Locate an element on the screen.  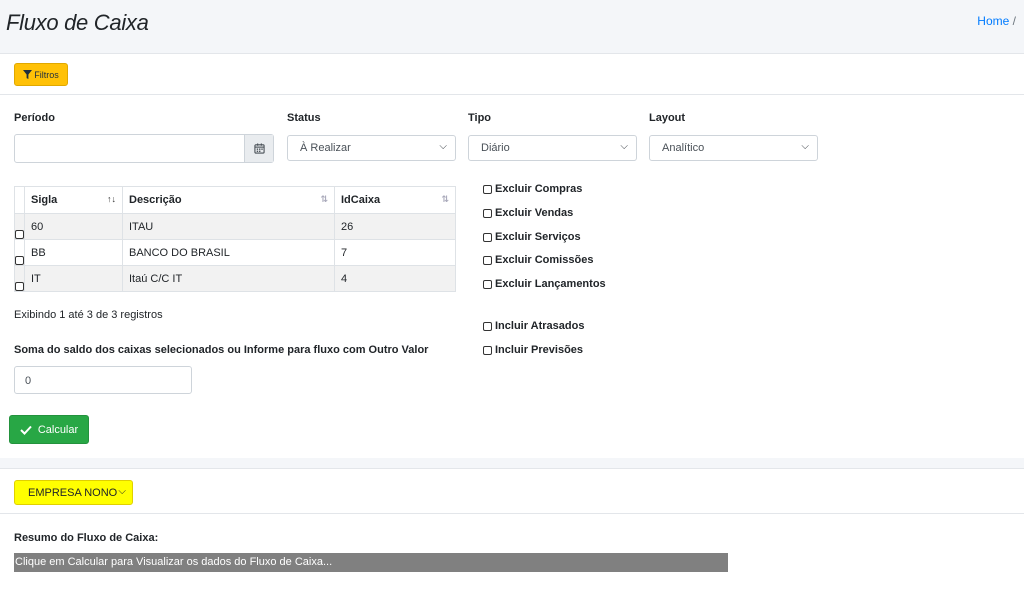
filters-button: Filtros is located at coordinates (41, 74).